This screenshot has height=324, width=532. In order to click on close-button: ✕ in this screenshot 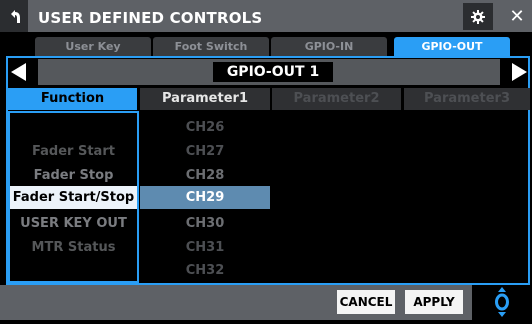, I will do `click(517, 16)`.